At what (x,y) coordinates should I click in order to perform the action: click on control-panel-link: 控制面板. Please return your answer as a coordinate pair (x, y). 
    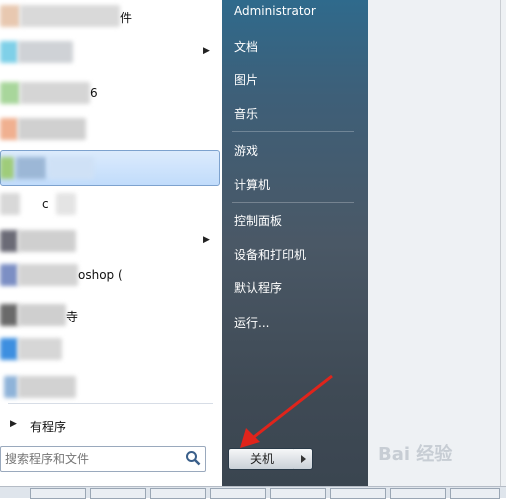
    Looking at the image, I should click on (258, 220).